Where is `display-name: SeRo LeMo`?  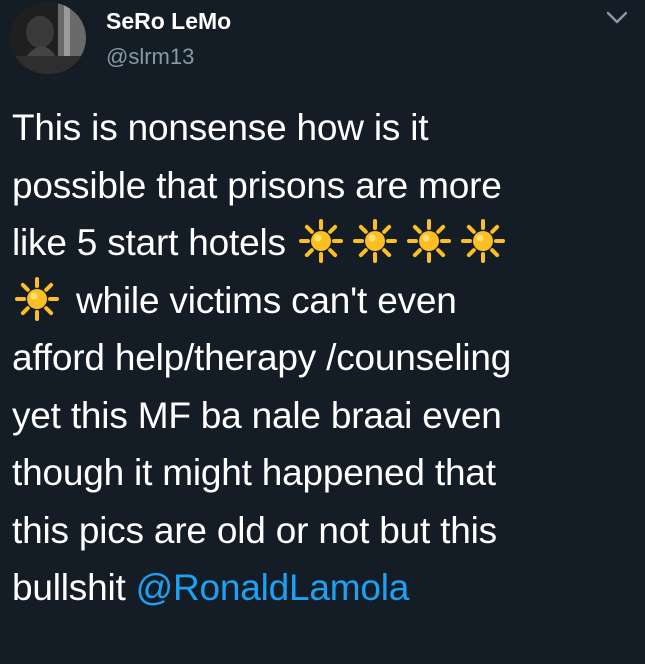
display-name: SeRo LeMo is located at coordinates (168, 21).